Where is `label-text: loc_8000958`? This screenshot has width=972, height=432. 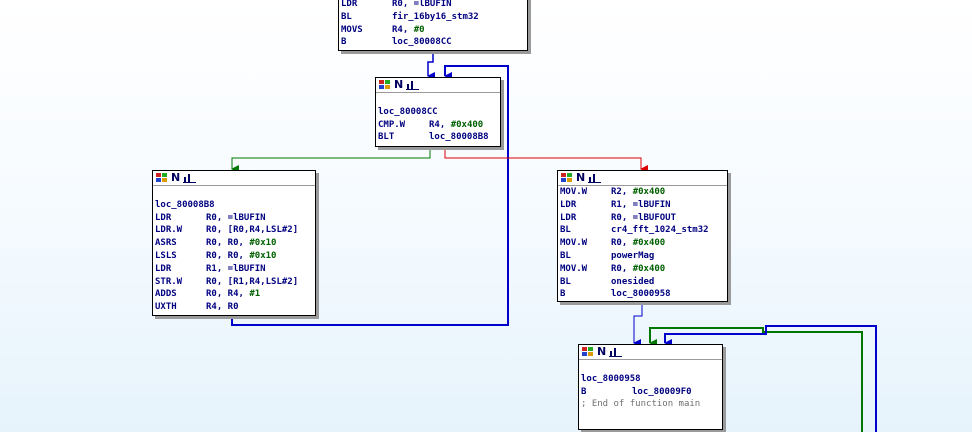 label-text: loc_8000958 is located at coordinates (611, 379).